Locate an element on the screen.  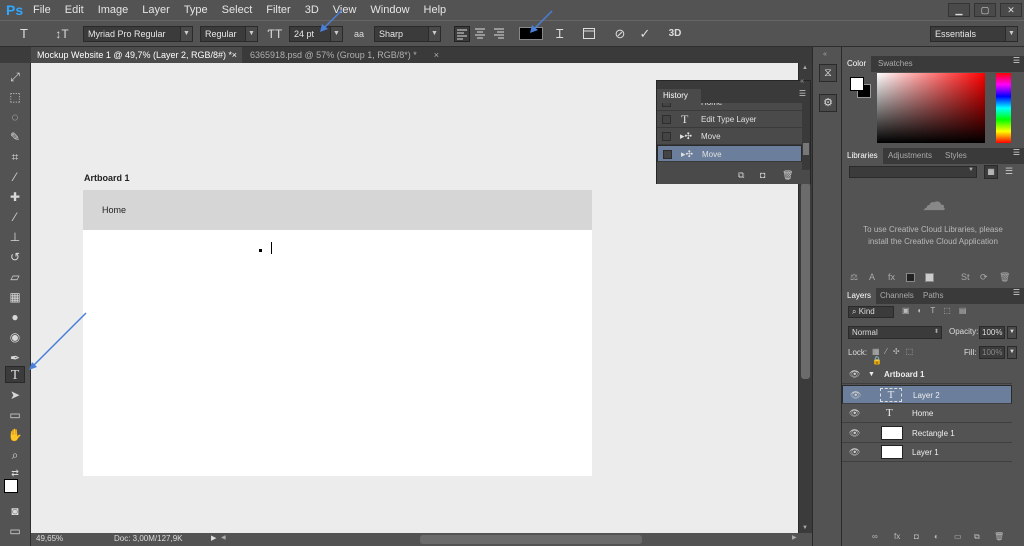
clone-stamp-tool-icon: ⊥ is located at coordinates (15, 237).